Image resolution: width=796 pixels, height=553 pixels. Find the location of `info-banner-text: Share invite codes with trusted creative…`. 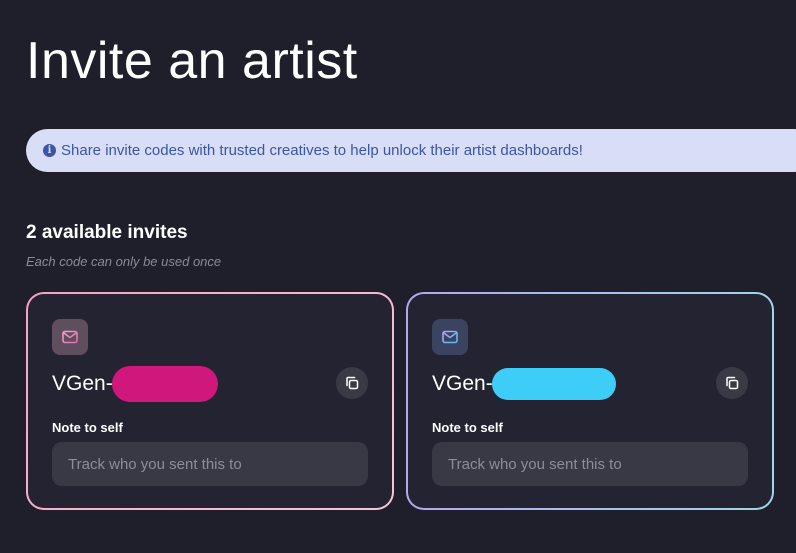

info-banner-text: Share invite codes with trusted creative… is located at coordinates (322, 150).